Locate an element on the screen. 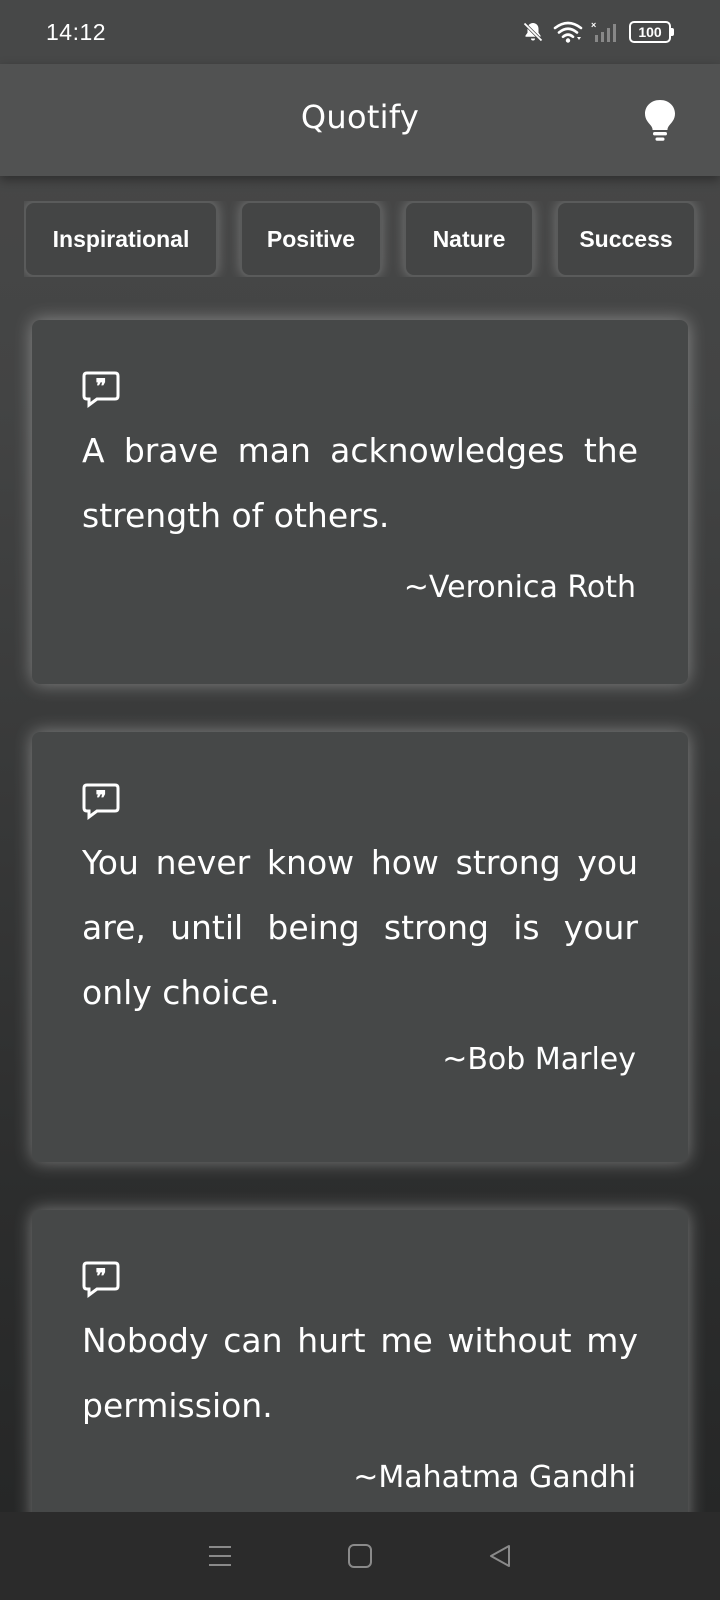 The width and height of the screenshot is (720, 1600). battery-level: 100 is located at coordinates (650, 32).